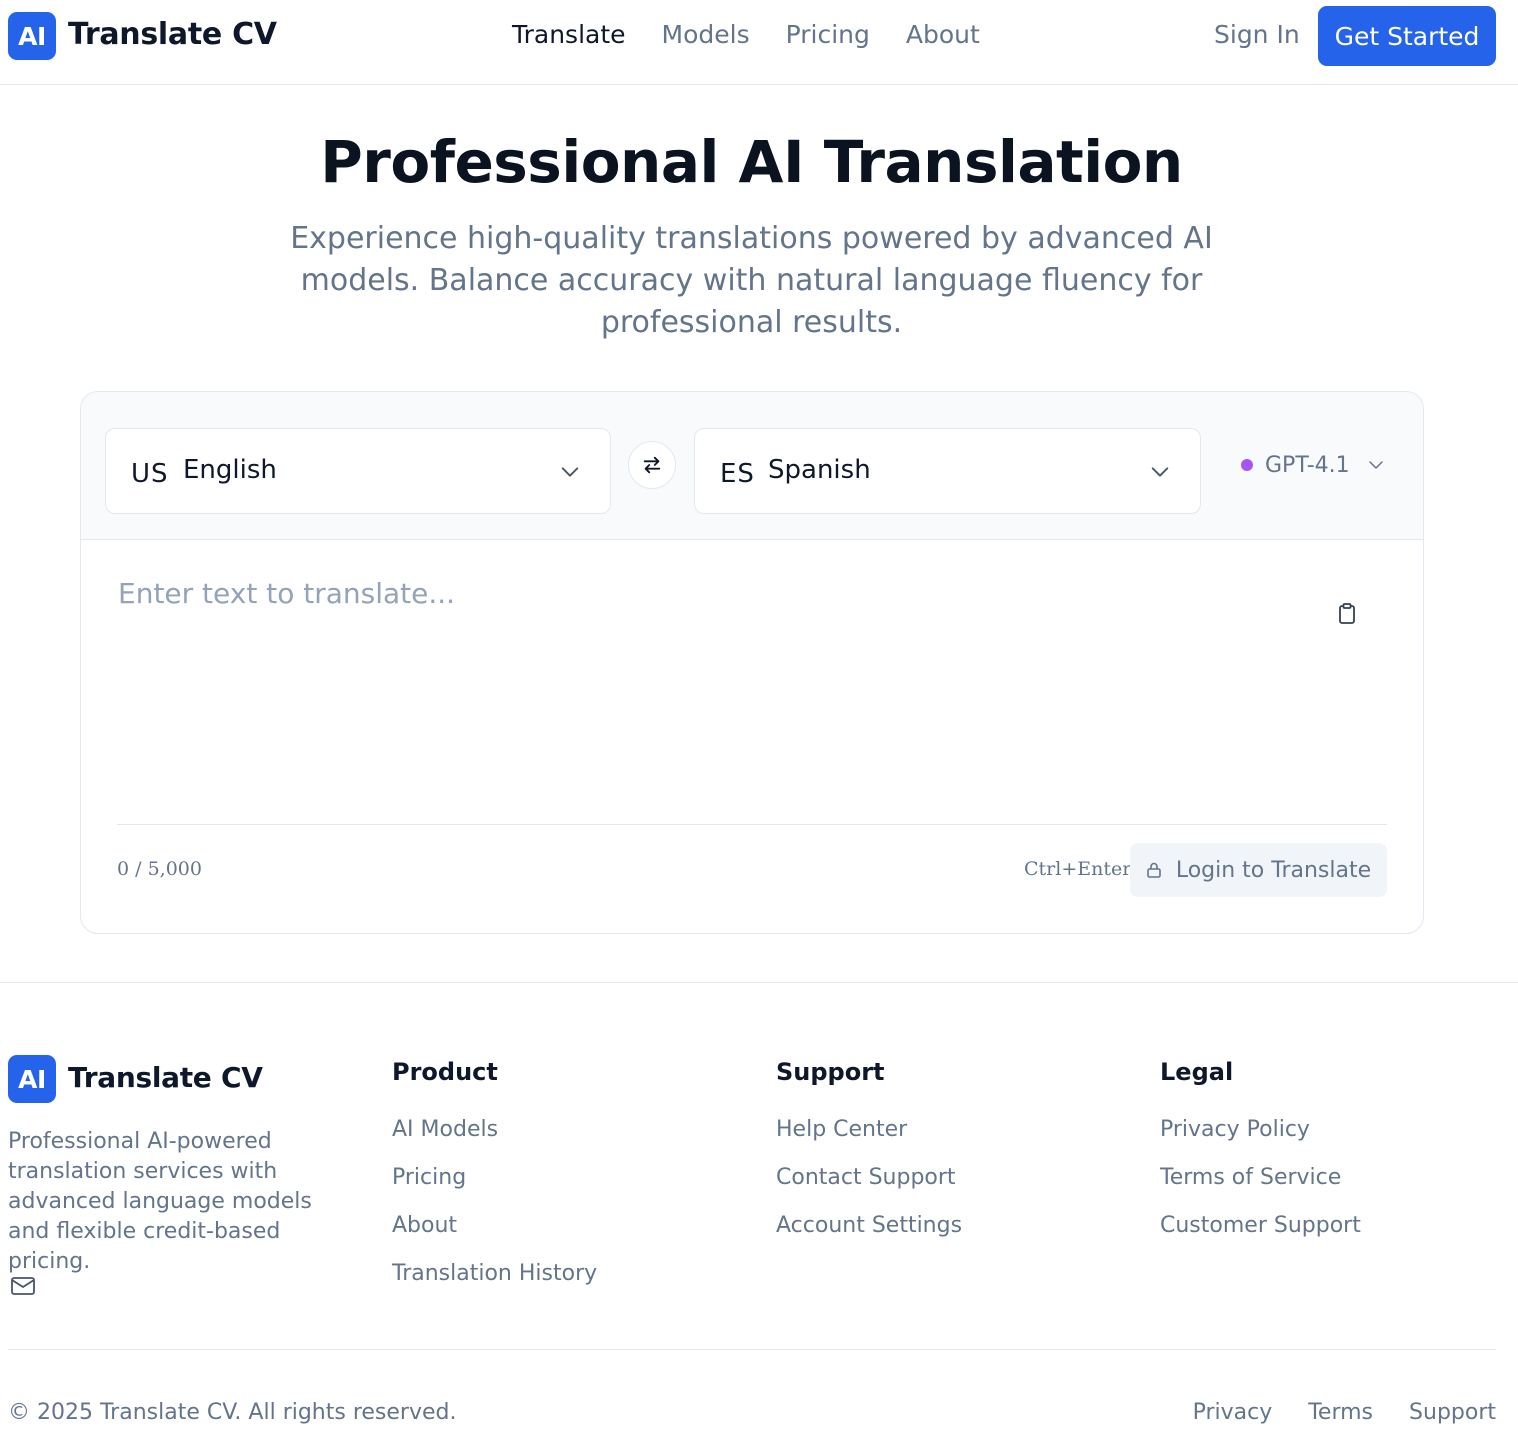  What do you see at coordinates (358, 471) in the screenshot?
I see `source-language-select: US English` at bounding box center [358, 471].